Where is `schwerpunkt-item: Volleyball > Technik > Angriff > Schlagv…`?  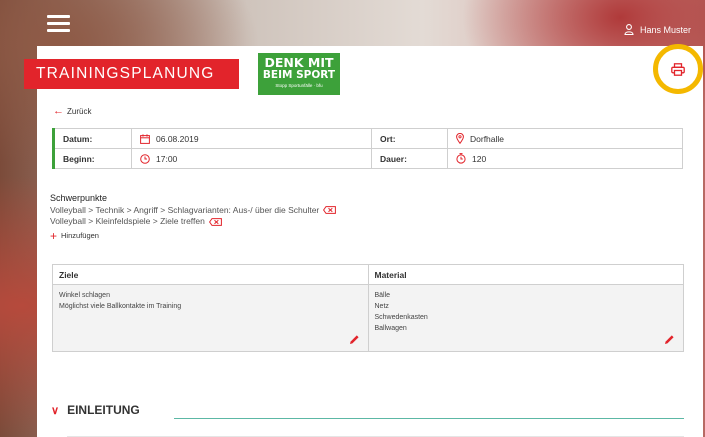
schwerpunkt-item: Volleyball > Technik > Angriff > Schlagv… is located at coordinates (193, 210).